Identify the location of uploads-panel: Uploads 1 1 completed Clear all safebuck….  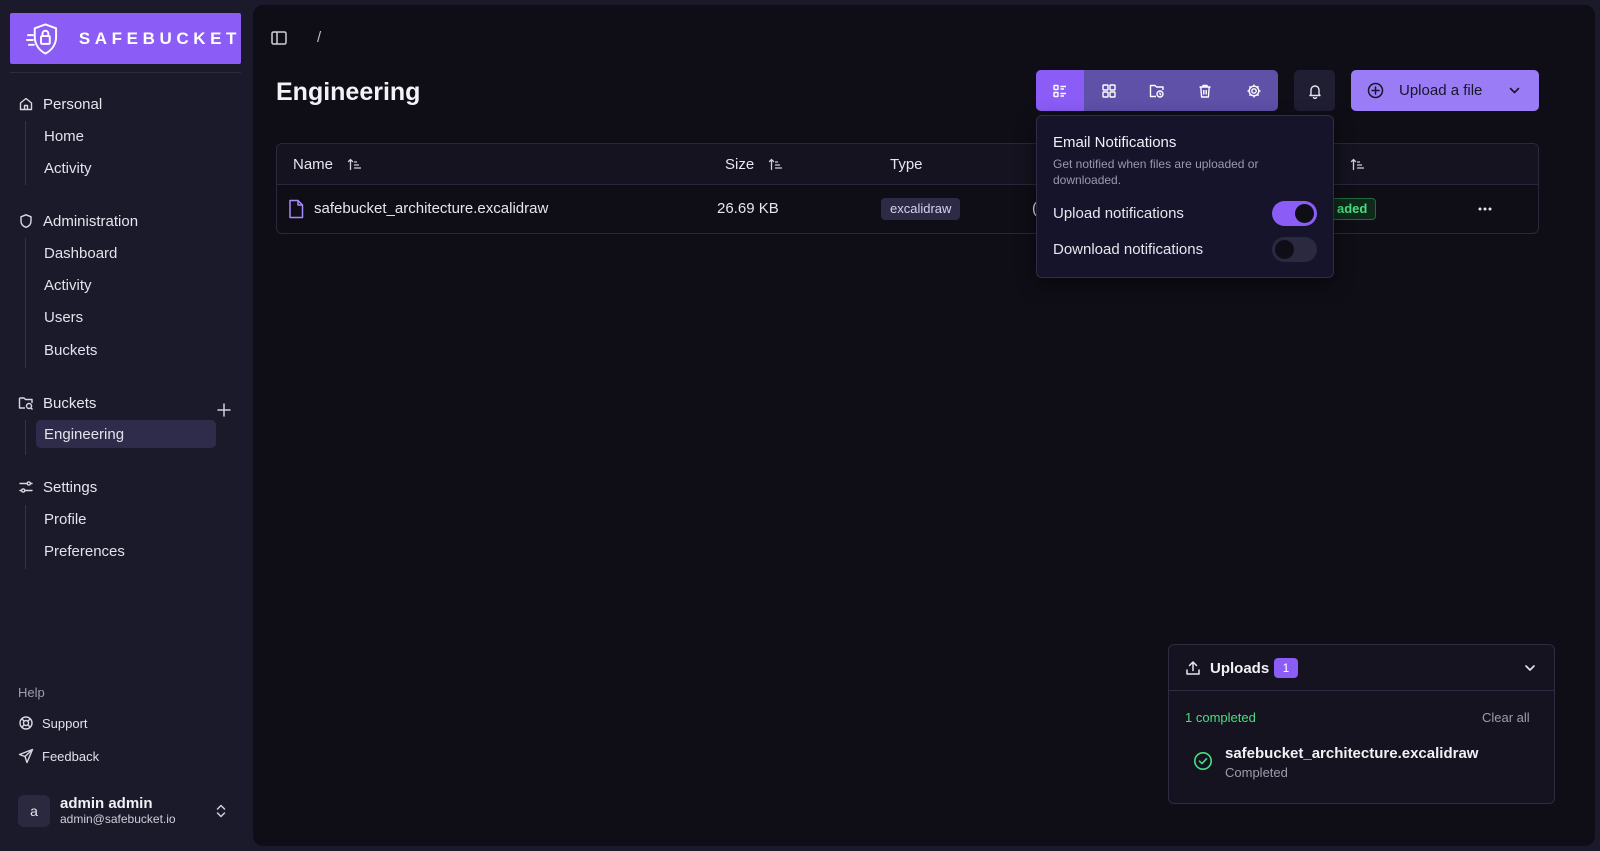
(1361, 724).